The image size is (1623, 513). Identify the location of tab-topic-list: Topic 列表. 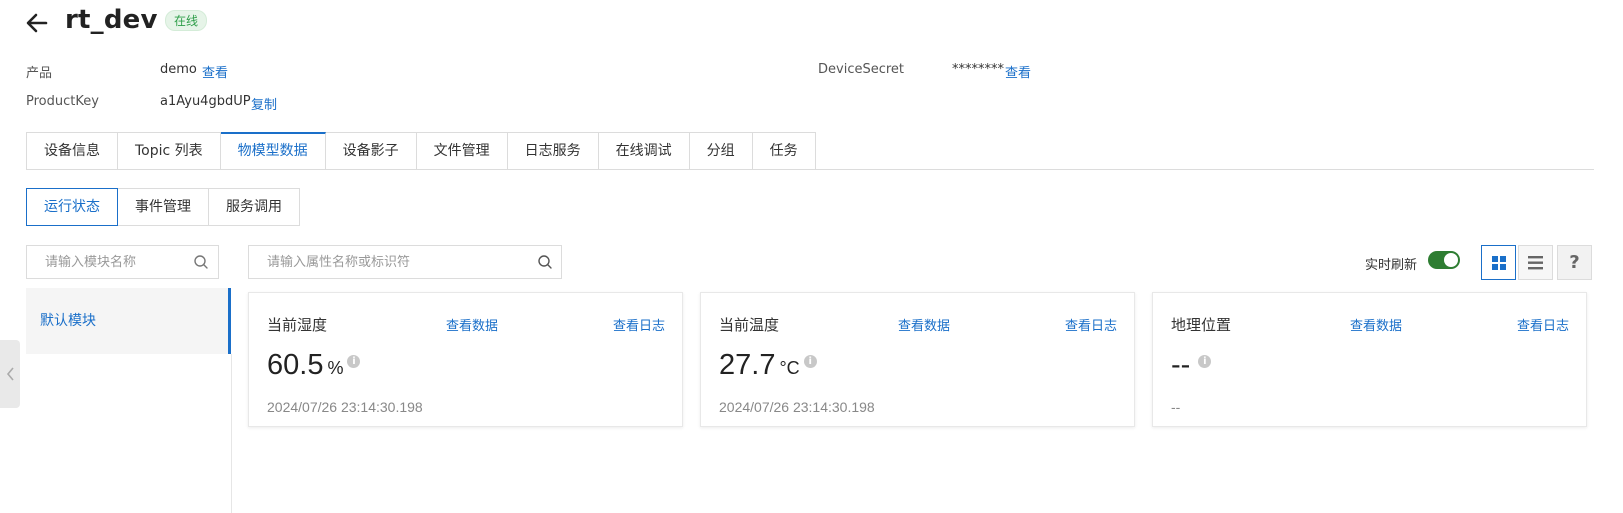
(169, 151).